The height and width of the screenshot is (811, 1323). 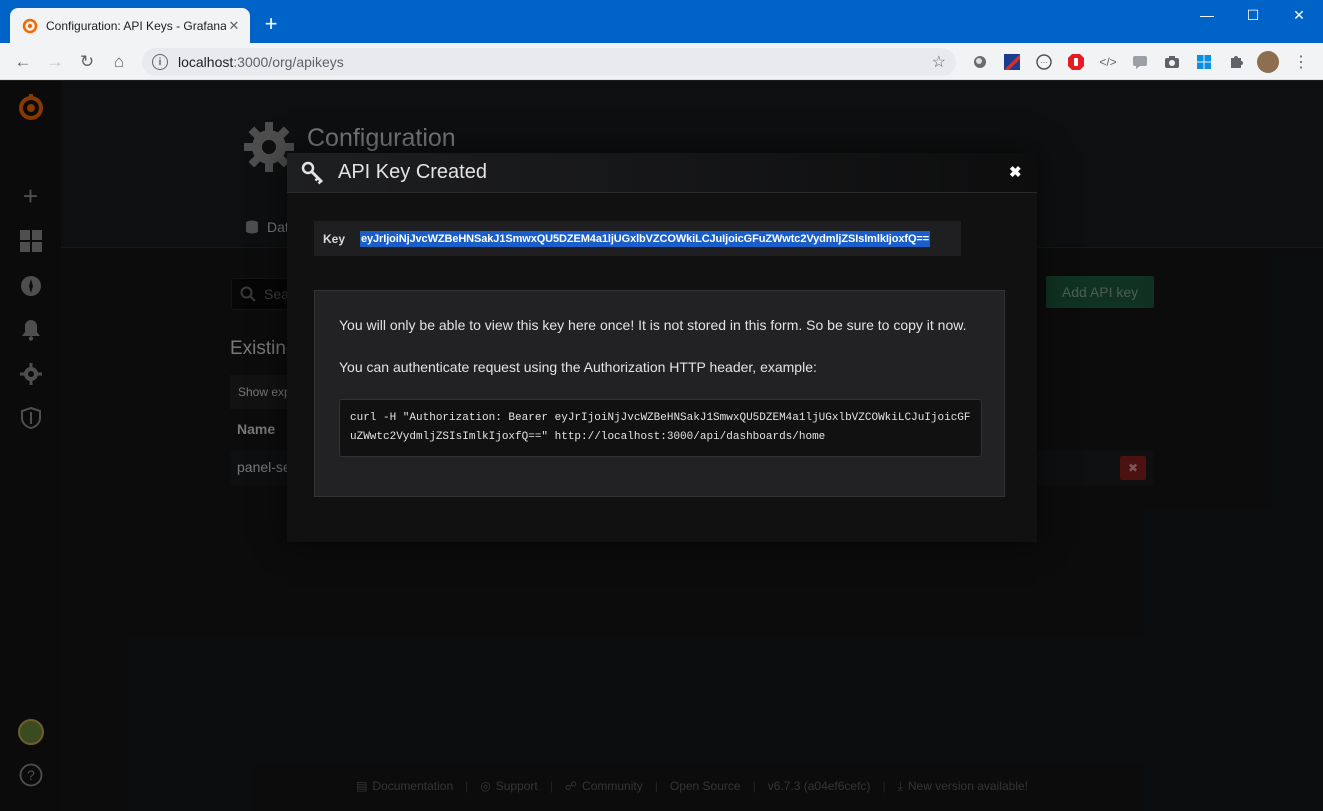 I want to click on extension-windows-icon, so click(x=1204, y=62).